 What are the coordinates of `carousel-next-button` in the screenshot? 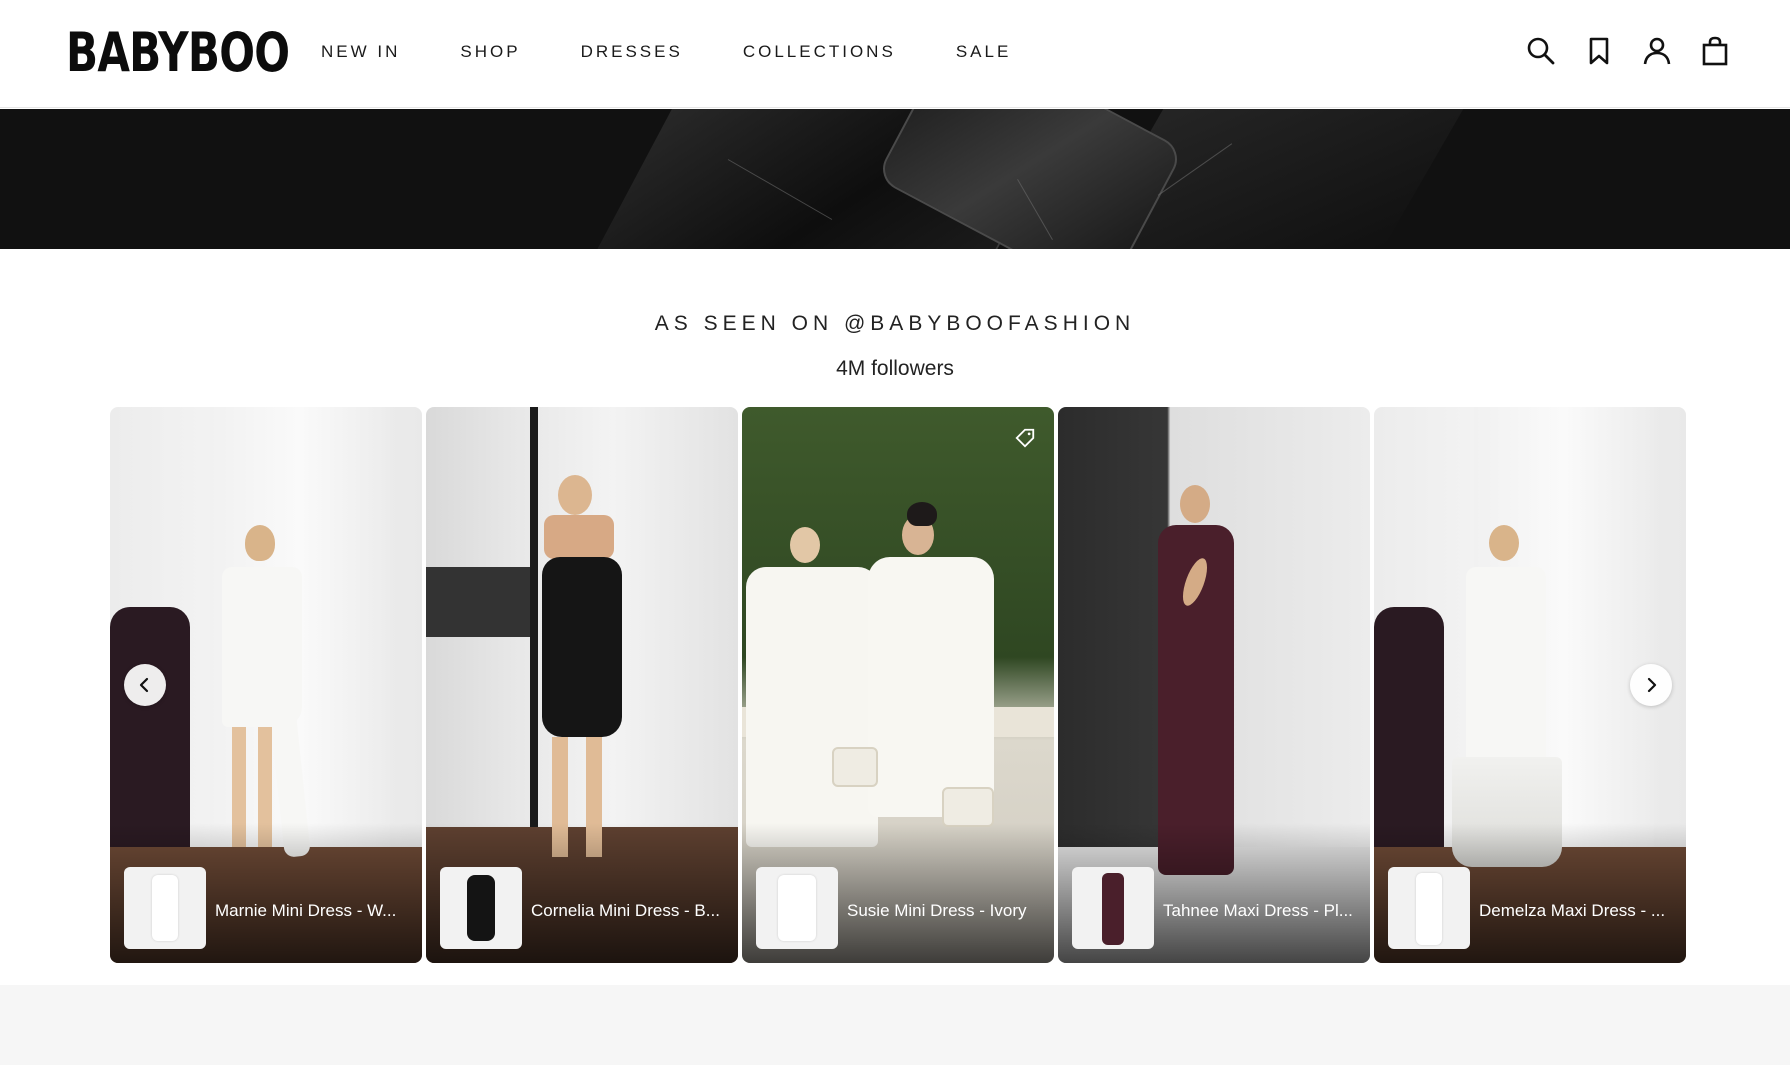 It's located at (1651, 685).